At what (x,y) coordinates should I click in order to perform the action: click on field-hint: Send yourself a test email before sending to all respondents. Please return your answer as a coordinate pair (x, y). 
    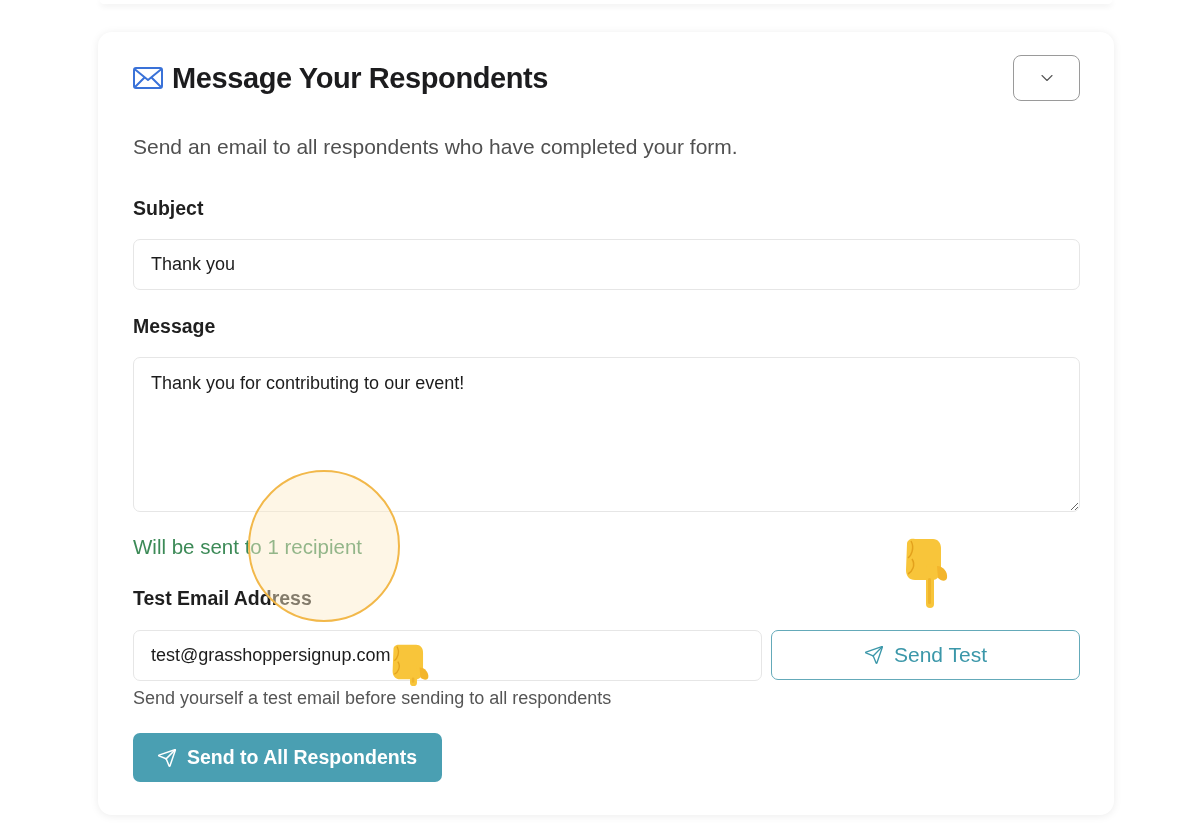
    Looking at the image, I should click on (373, 698).